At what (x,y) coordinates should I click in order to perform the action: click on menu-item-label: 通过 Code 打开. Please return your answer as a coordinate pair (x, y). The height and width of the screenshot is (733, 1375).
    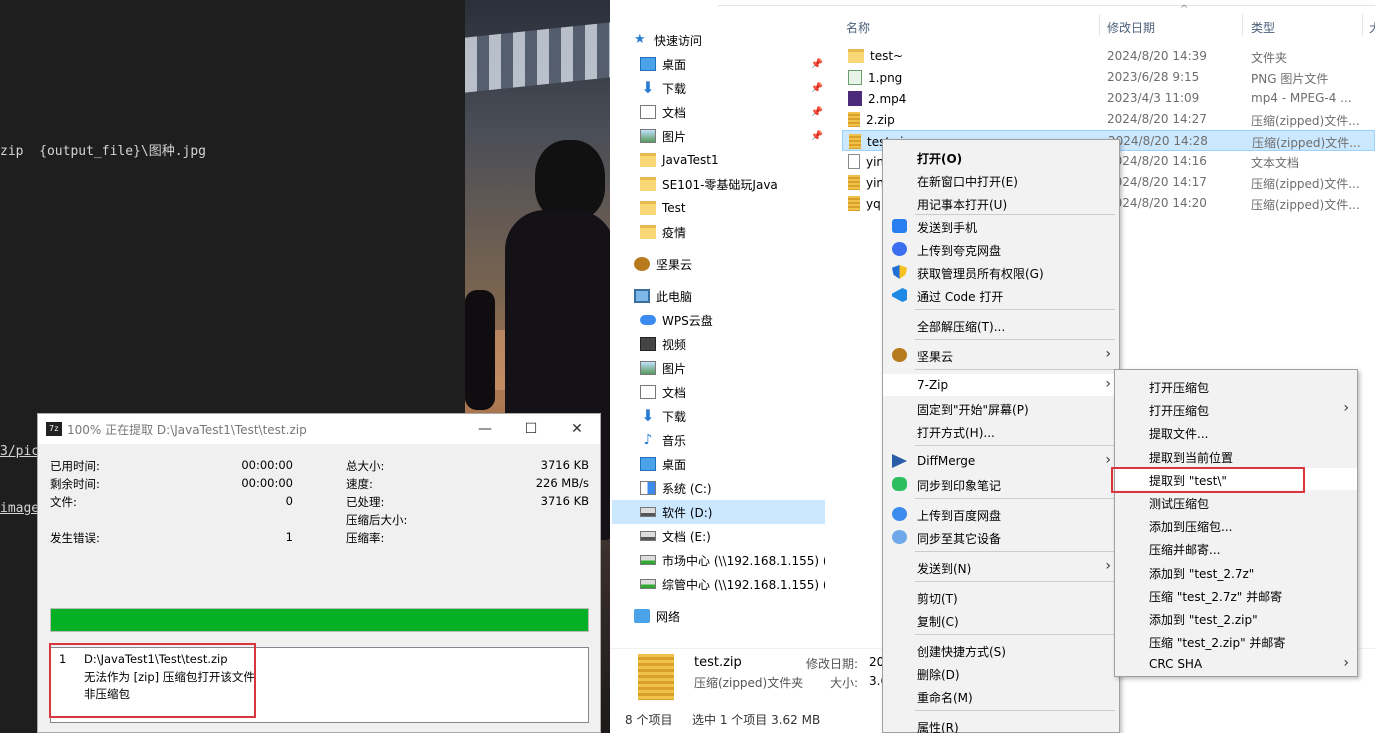
    Looking at the image, I should click on (960, 297).